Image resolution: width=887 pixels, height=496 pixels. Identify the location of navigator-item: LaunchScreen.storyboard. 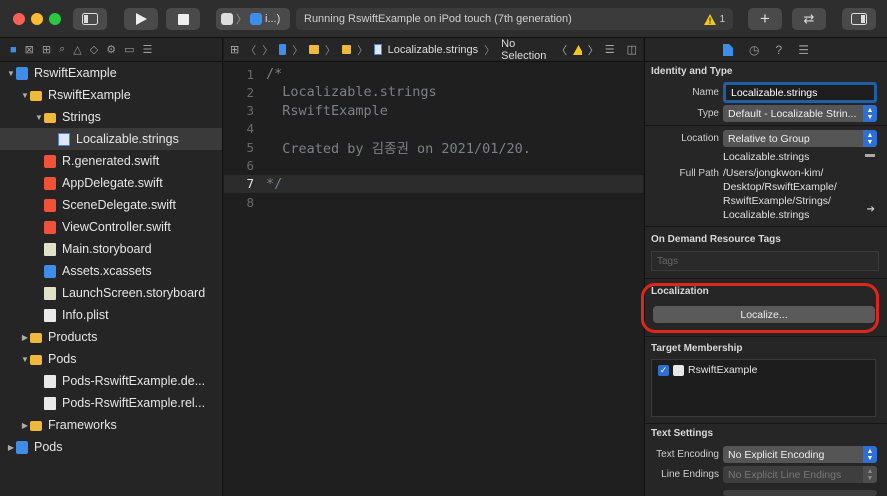
(111, 293).